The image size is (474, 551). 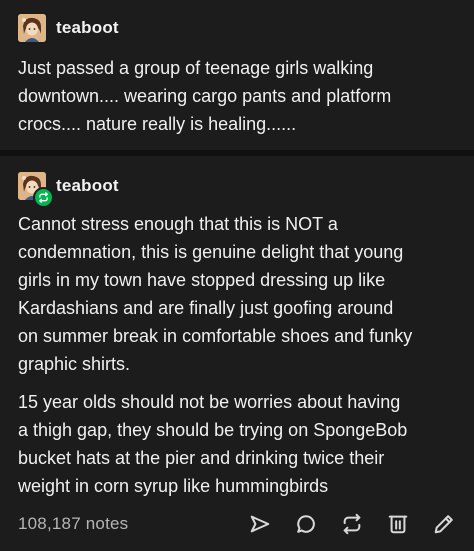 I want to click on delete-icon, so click(x=398, y=524).